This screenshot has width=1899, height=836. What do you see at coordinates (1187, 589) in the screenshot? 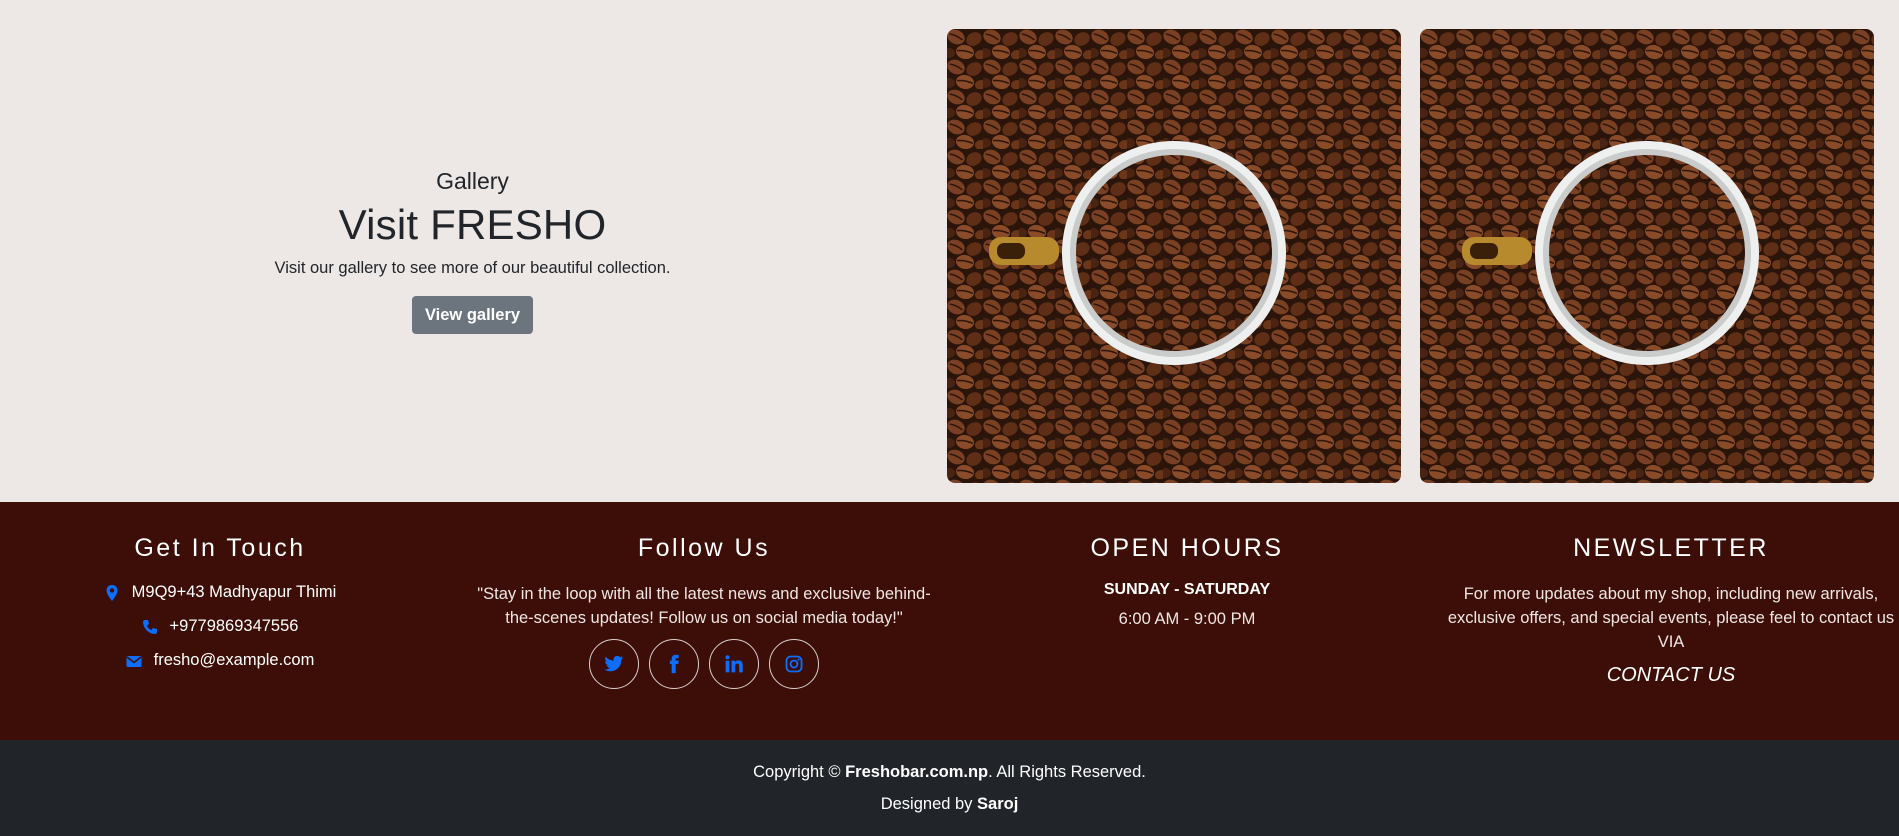
I see `open-days: SUNDAY - SATURDAY` at bounding box center [1187, 589].